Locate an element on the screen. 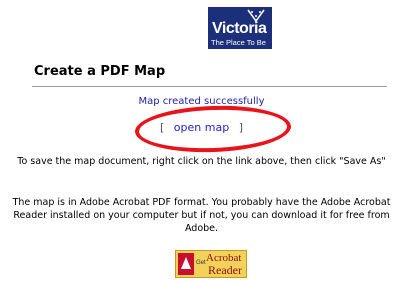 Image resolution: width=403 pixels, height=282 pixels. open-map-row: [ open map ] is located at coordinates (201, 127).